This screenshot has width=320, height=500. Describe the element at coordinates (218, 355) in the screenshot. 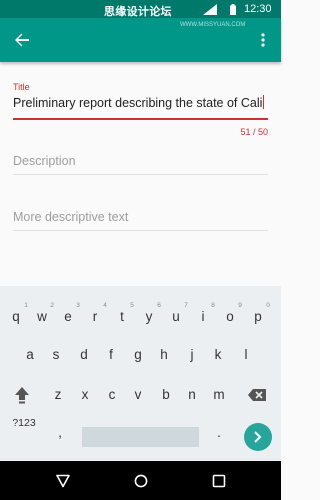

I see `key-k: k` at that location.